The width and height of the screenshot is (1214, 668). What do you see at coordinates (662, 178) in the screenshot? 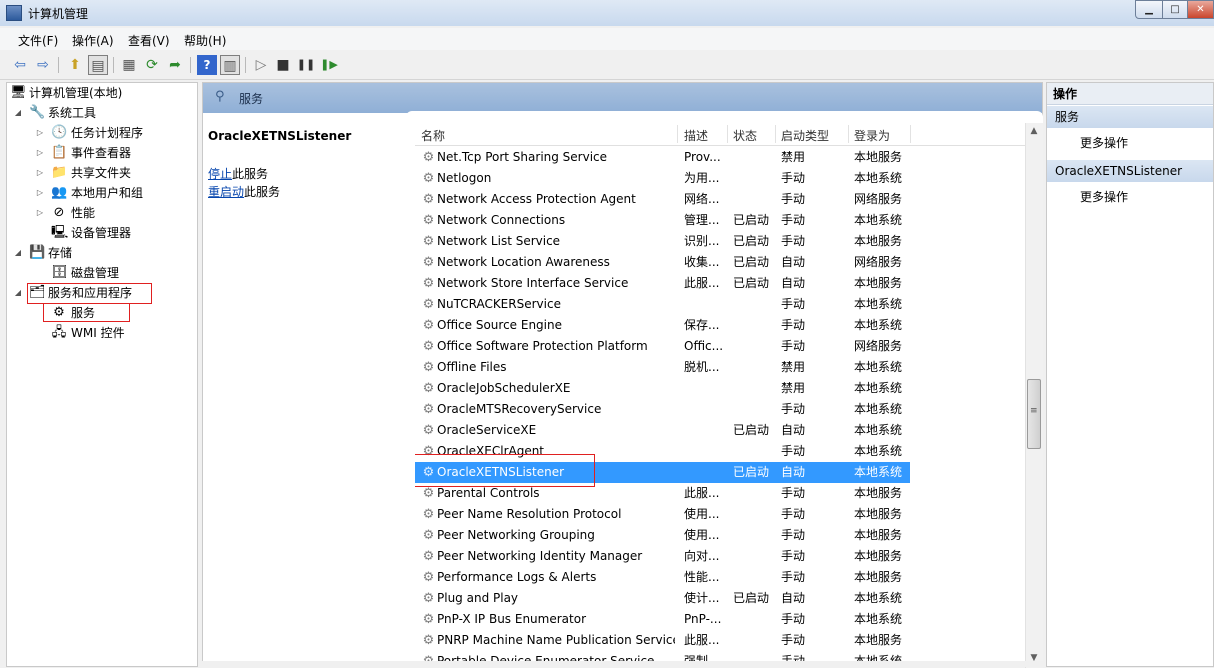
I see `table-row: ⚙ Netlogon 为用... 手动 本地系统` at bounding box center [662, 178].